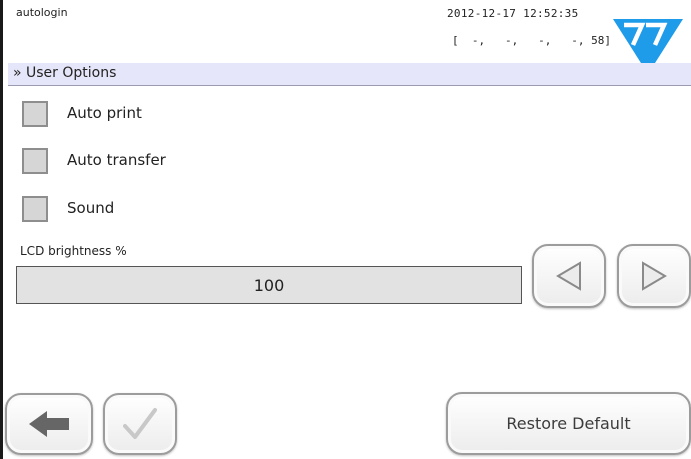 Image resolution: width=691 pixels, height=459 pixels. I want to click on arrow-left-icon, so click(49, 424).